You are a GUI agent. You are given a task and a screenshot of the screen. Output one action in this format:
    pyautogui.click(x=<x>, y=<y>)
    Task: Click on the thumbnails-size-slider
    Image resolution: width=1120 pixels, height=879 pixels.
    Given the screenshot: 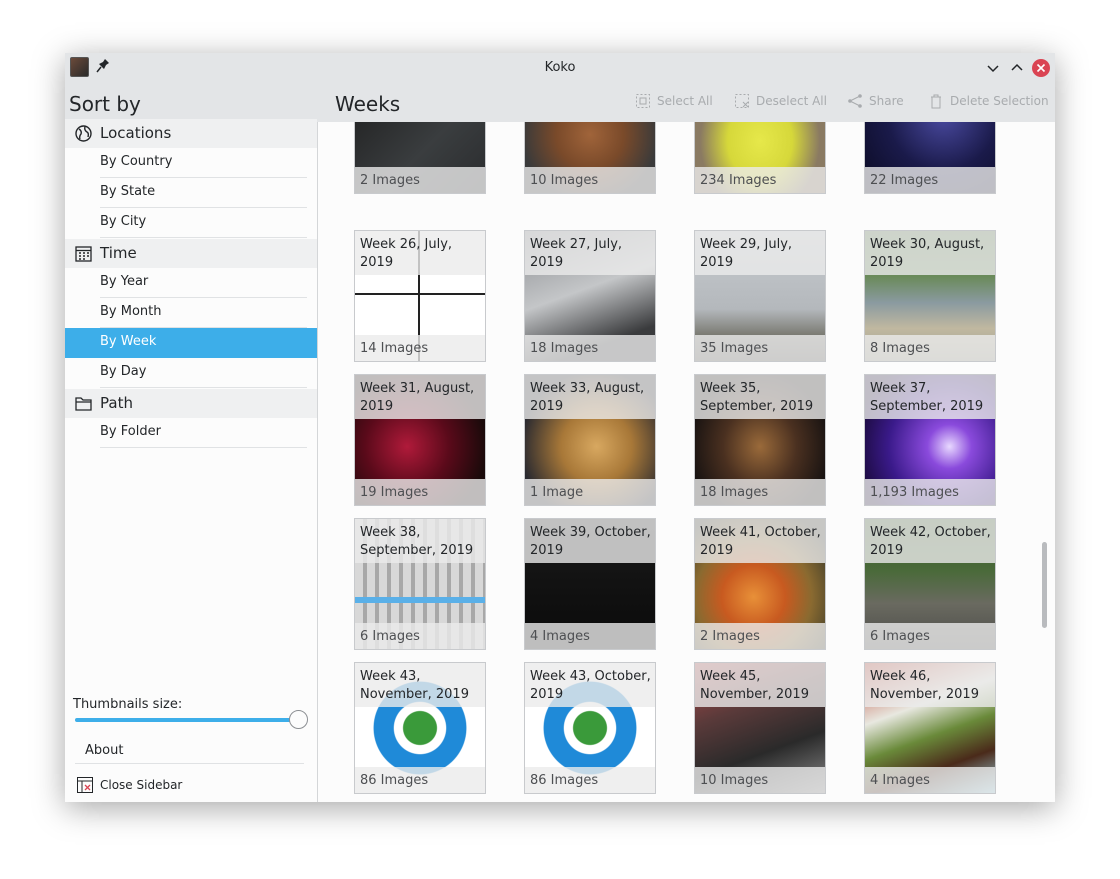 What is the action you would take?
    pyautogui.click(x=187, y=720)
    